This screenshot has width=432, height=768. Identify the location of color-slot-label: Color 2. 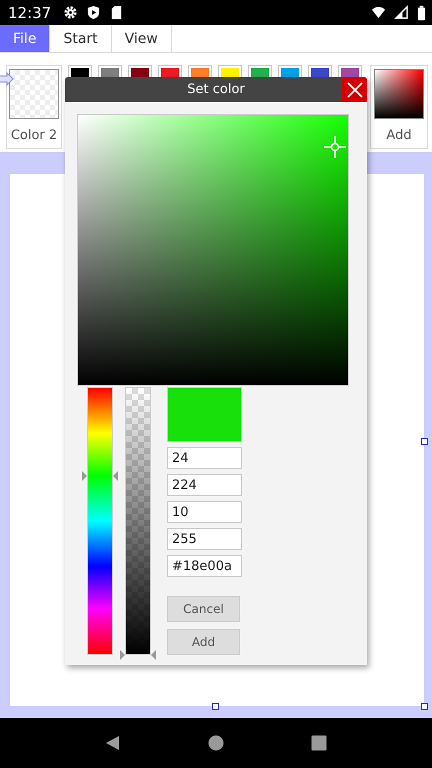
(34, 135).